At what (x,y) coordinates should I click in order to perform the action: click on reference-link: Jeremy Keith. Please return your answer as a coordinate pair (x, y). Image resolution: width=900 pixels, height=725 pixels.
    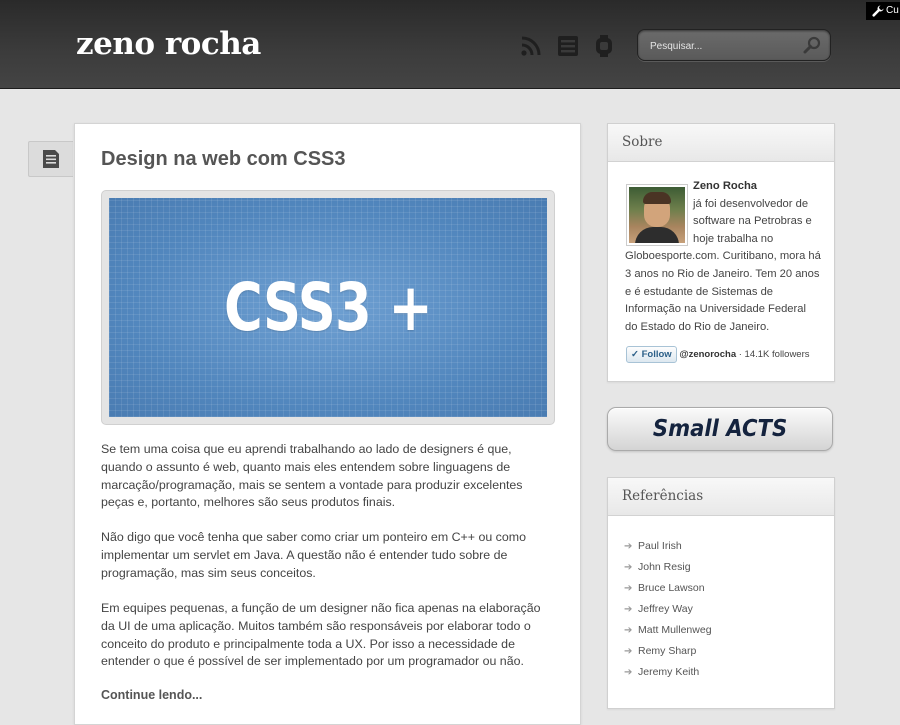
    Looking at the image, I should click on (668, 672).